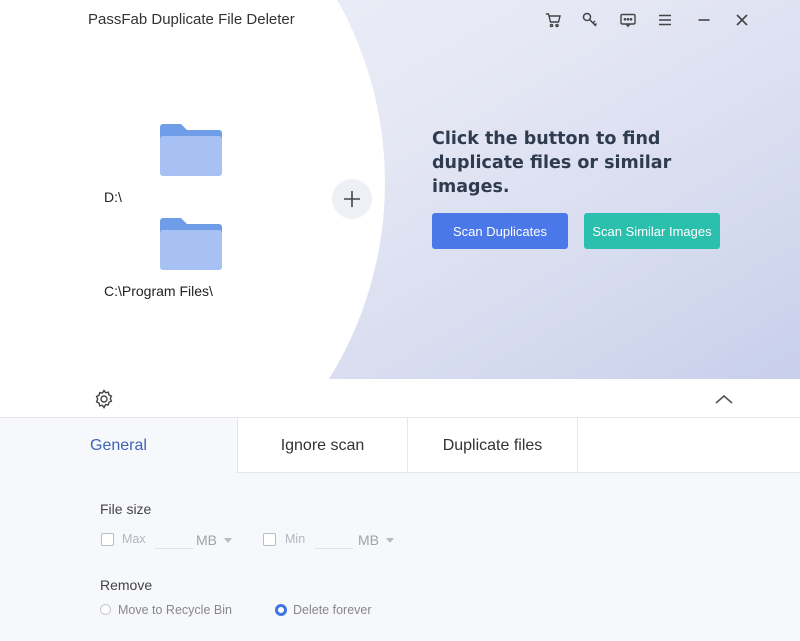 The image size is (800, 641). I want to click on delete-forever-radio, so click(281, 610).